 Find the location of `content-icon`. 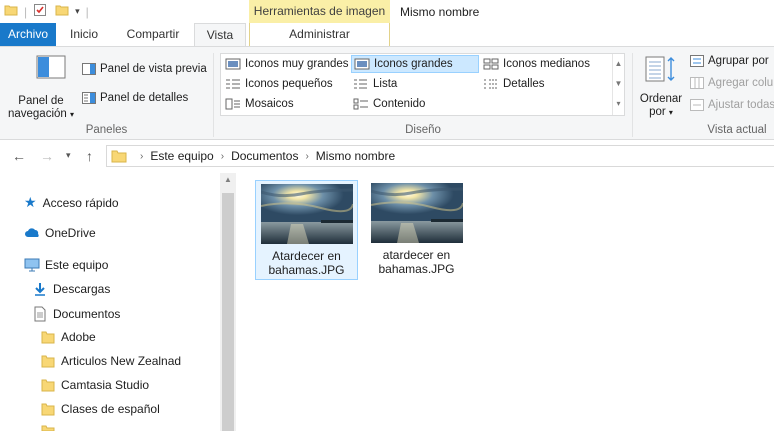

content-icon is located at coordinates (360, 104).